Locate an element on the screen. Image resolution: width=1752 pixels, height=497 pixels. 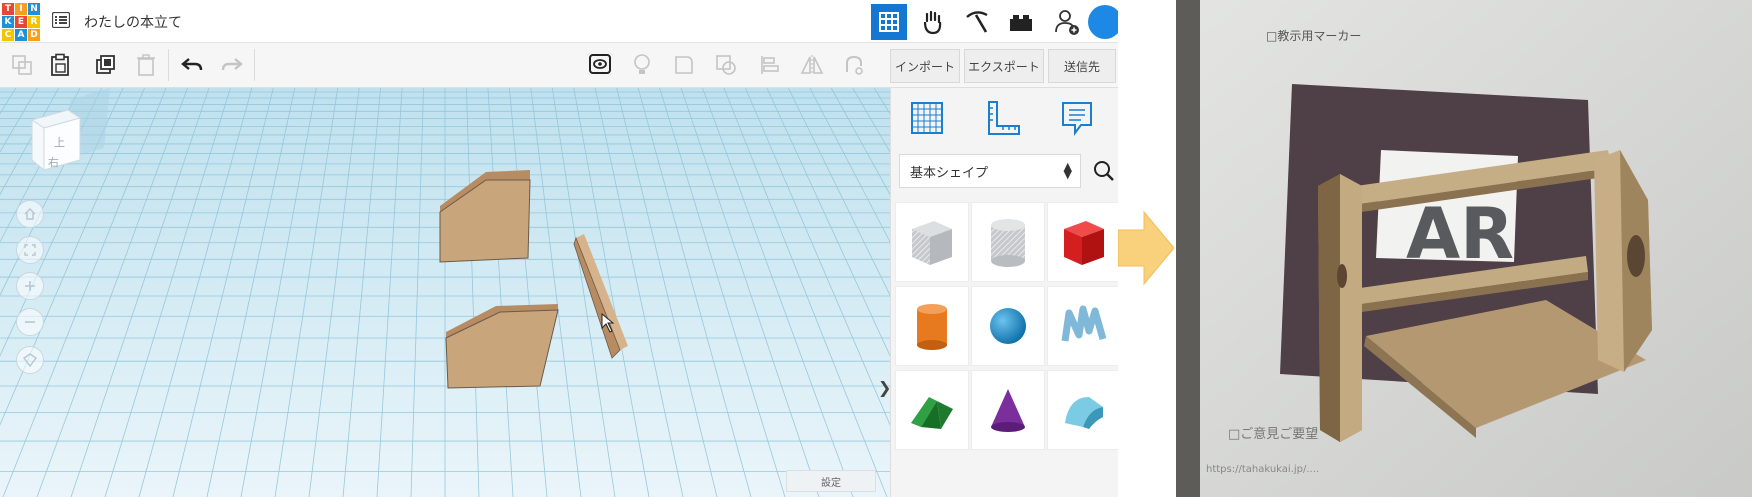
workplane-tab is located at coordinates (927, 118).